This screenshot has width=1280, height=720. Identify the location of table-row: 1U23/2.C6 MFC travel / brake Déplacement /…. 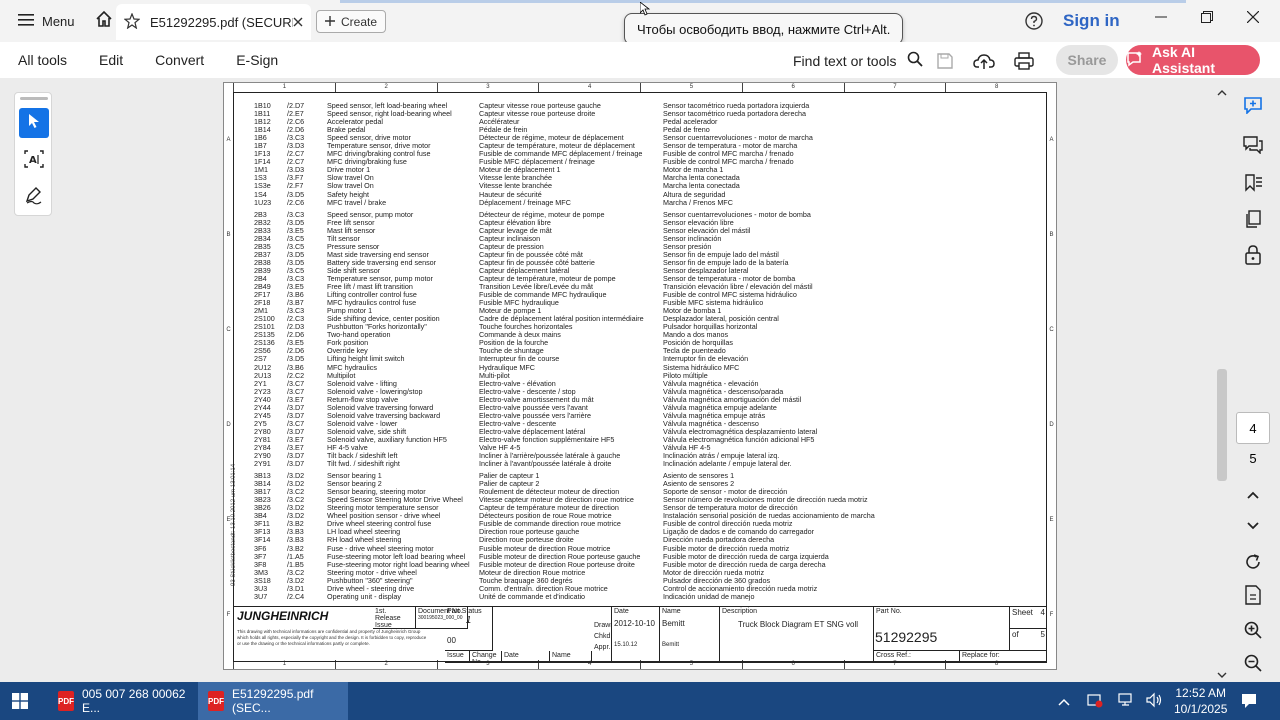
(644, 202).